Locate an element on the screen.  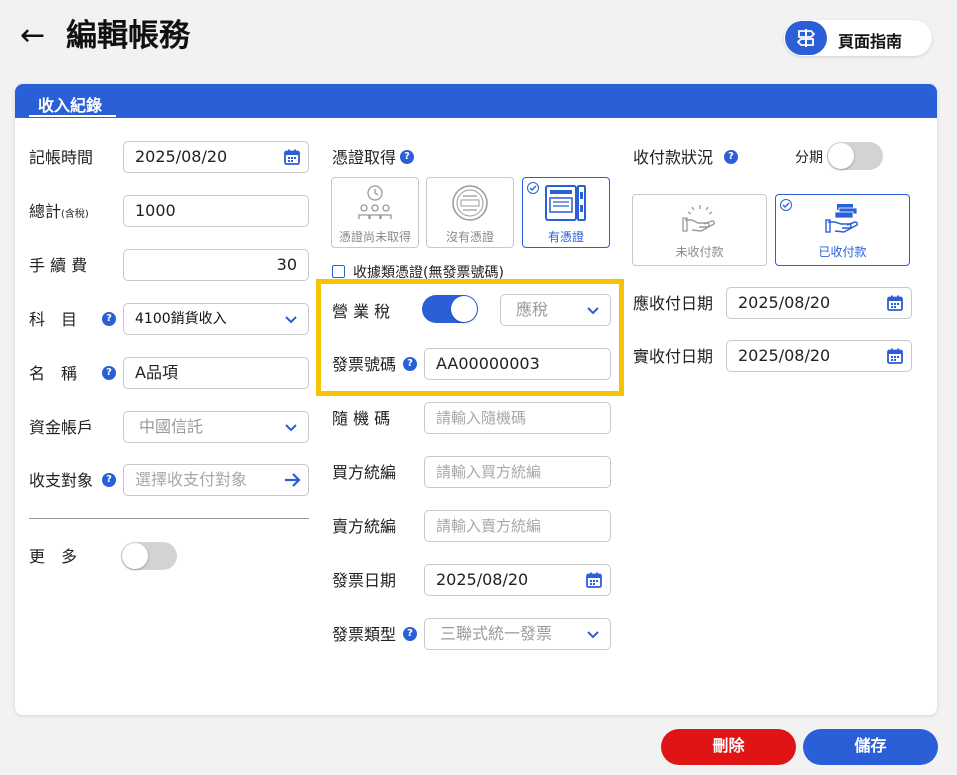
page-header: ← 編輯帳務 頁面指南 is located at coordinates (478, 40).